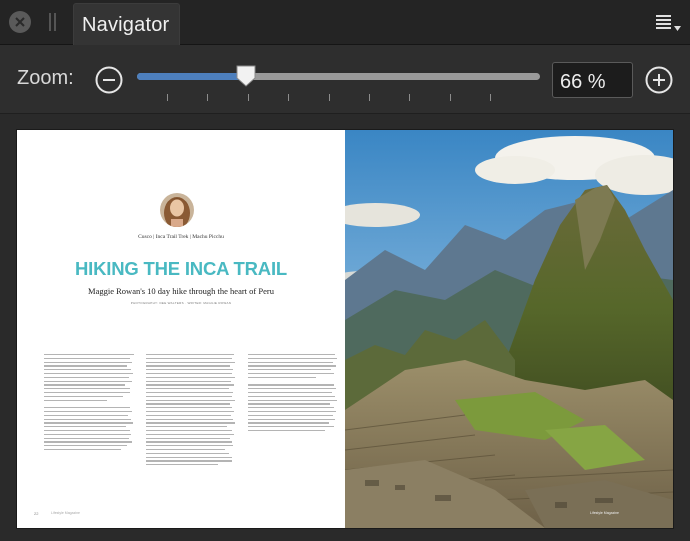  I want to click on panel-menu-button, so click(670, 23).